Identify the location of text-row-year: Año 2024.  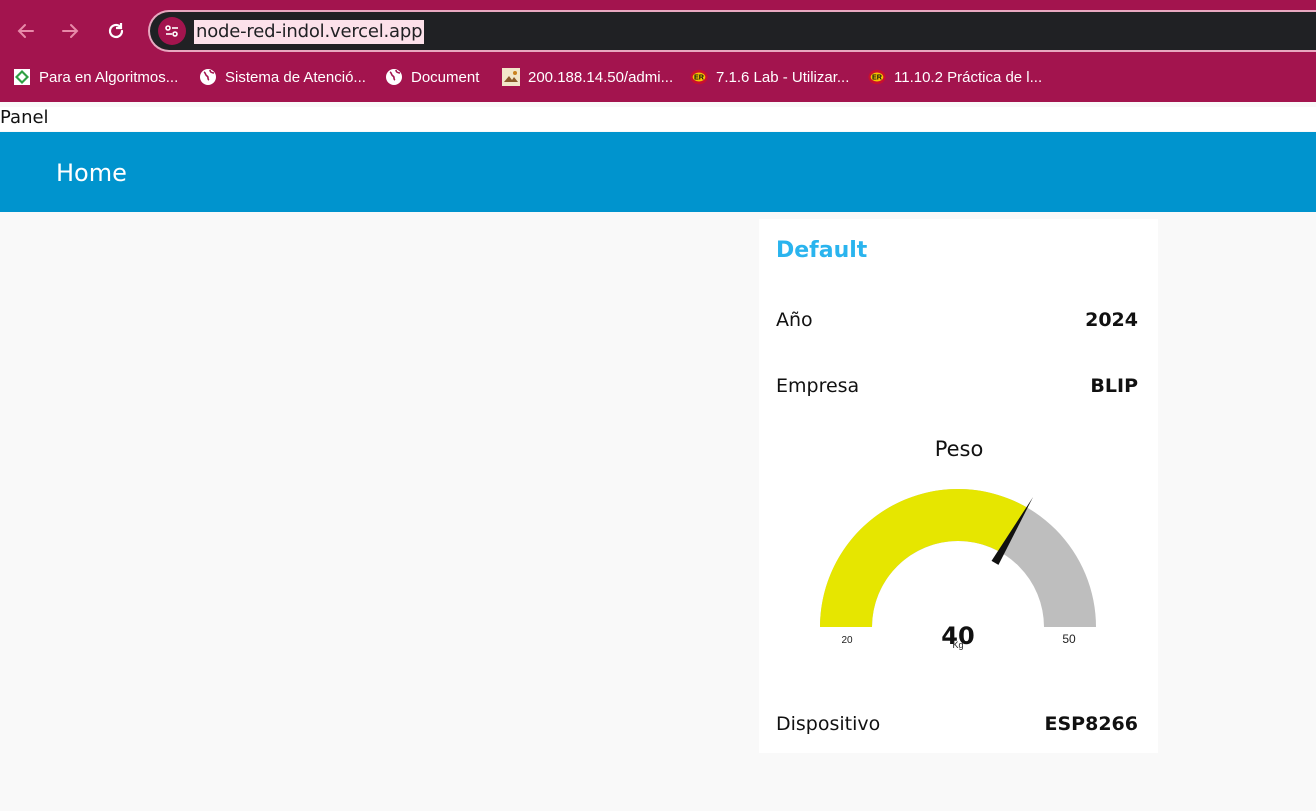
(957, 323).